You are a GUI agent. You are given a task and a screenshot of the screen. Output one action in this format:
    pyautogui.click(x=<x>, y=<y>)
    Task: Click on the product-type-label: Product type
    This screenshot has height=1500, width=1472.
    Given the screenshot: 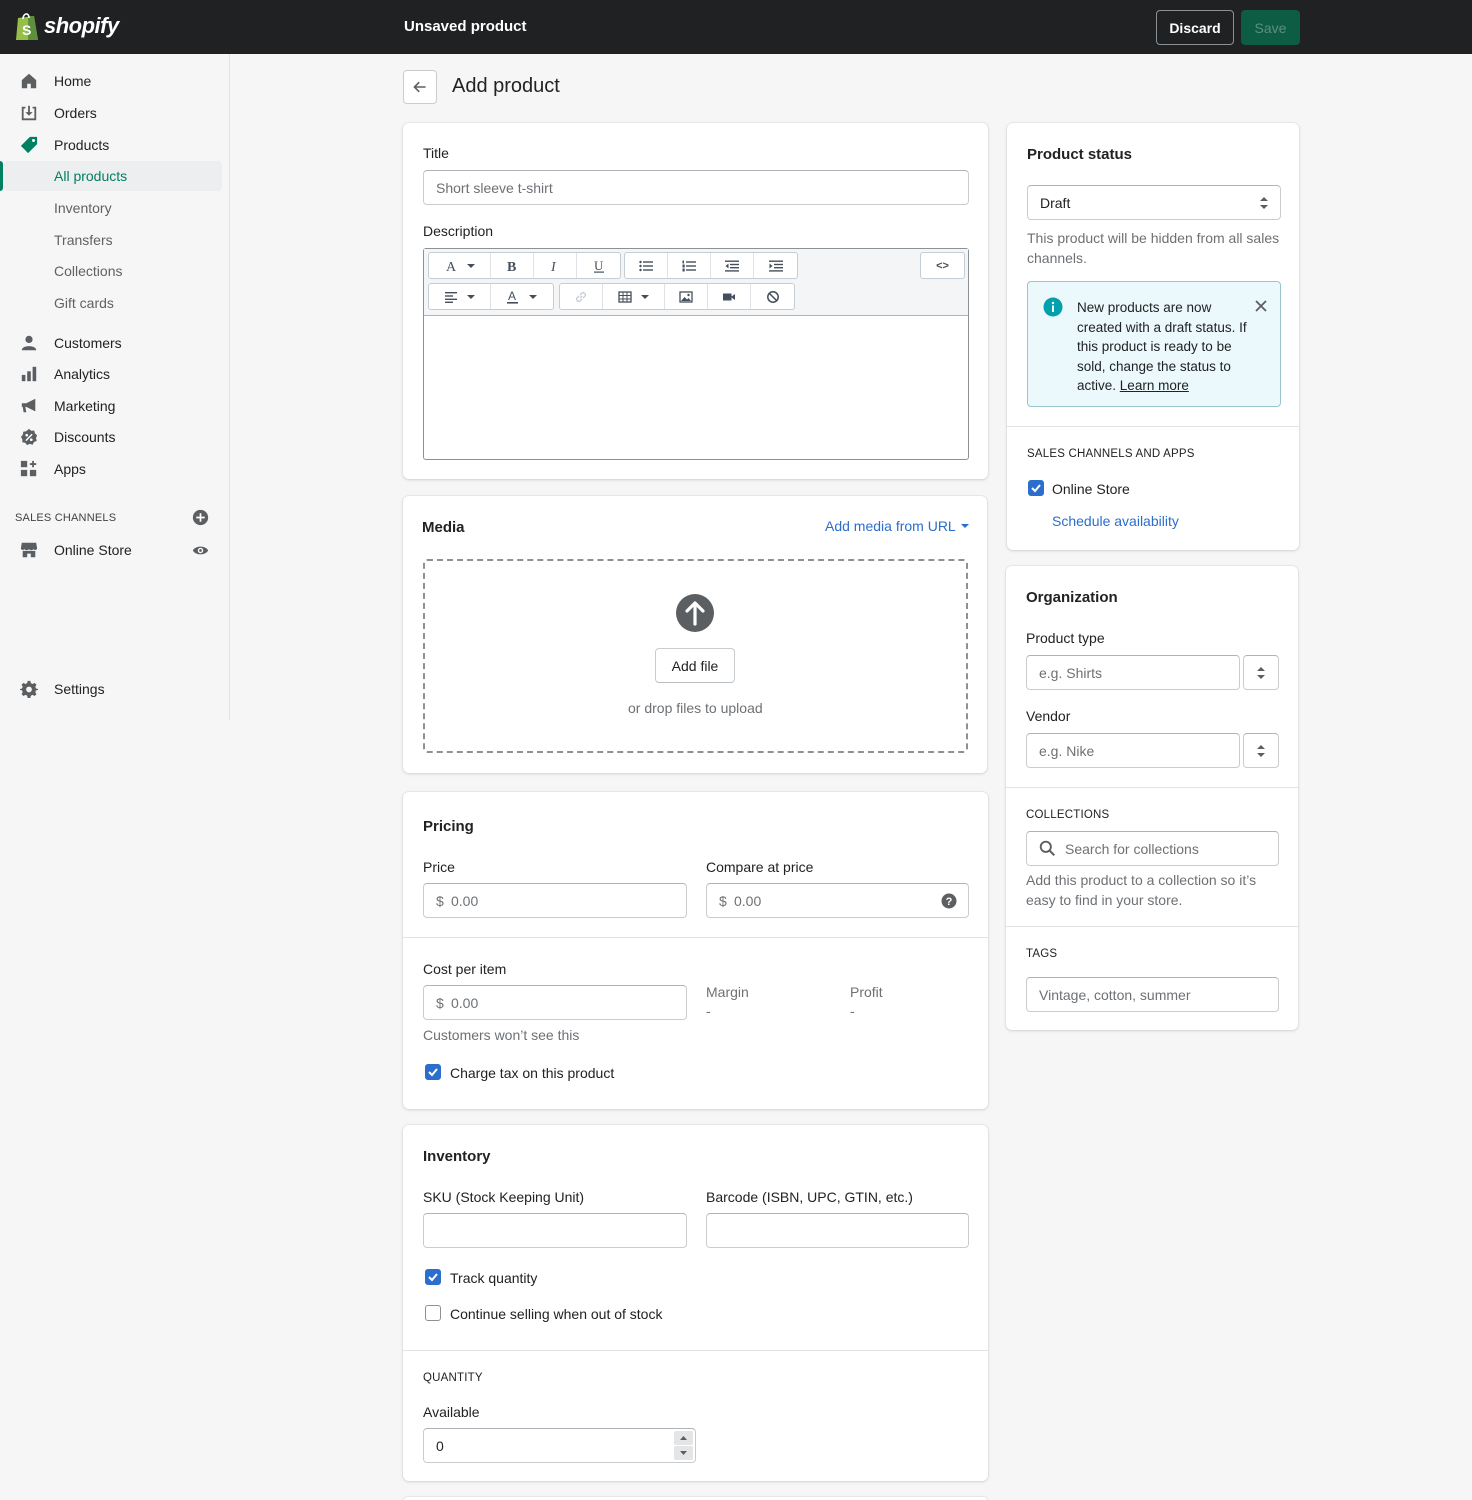 What is the action you would take?
    pyautogui.click(x=1065, y=638)
    